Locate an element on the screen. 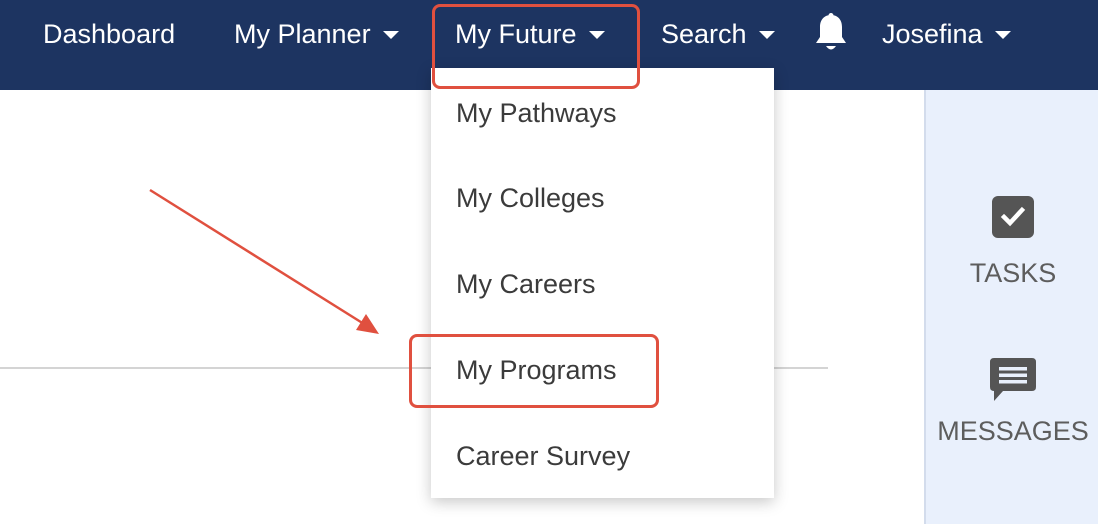 This screenshot has height=524, width=1098. menu-item-label: My Pathways is located at coordinates (536, 112).